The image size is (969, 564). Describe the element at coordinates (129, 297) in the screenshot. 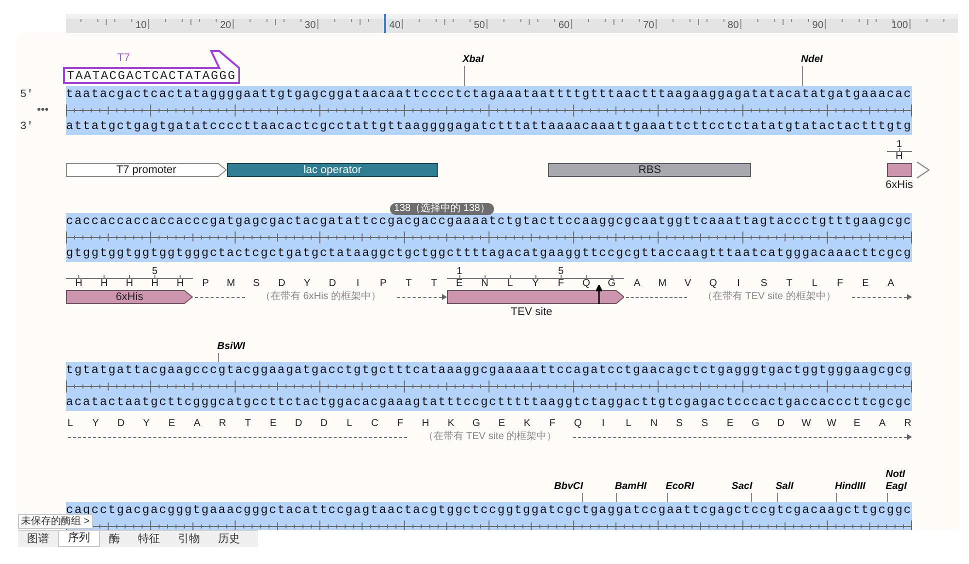

I see `feature-arrow: 6xHis` at that location.